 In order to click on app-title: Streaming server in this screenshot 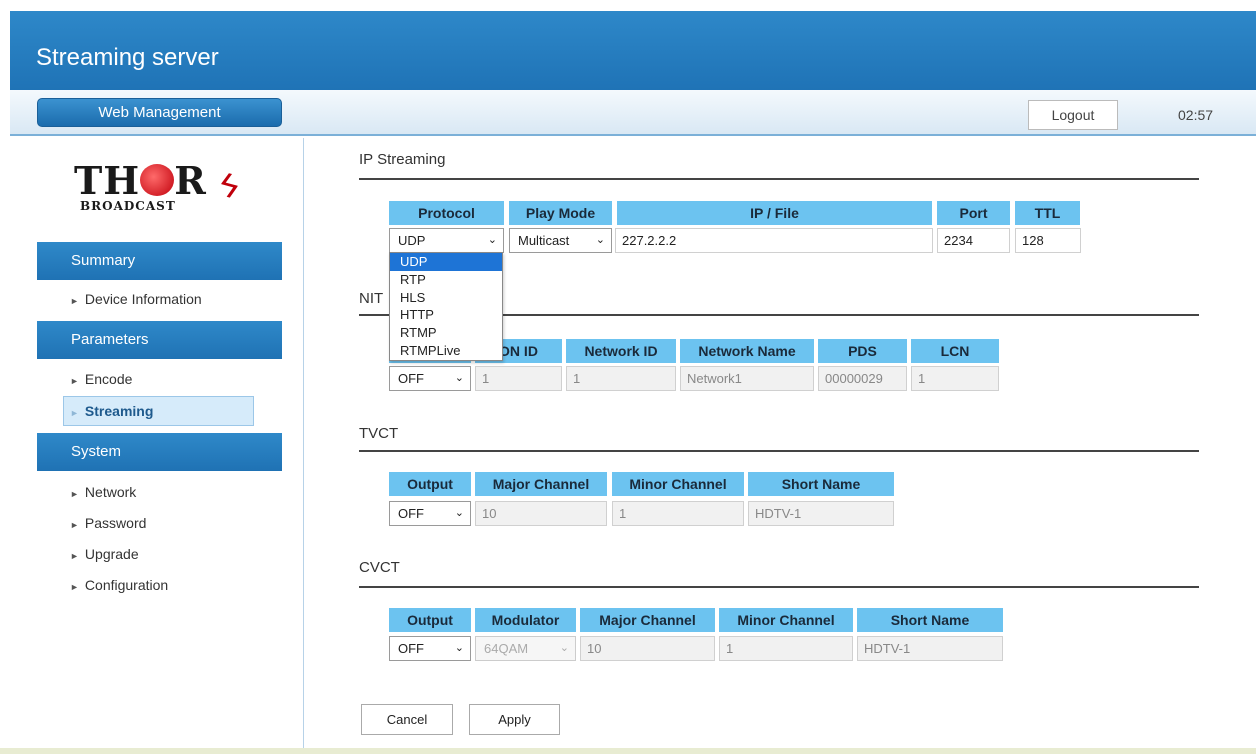, I will do `click(127, 57)`.